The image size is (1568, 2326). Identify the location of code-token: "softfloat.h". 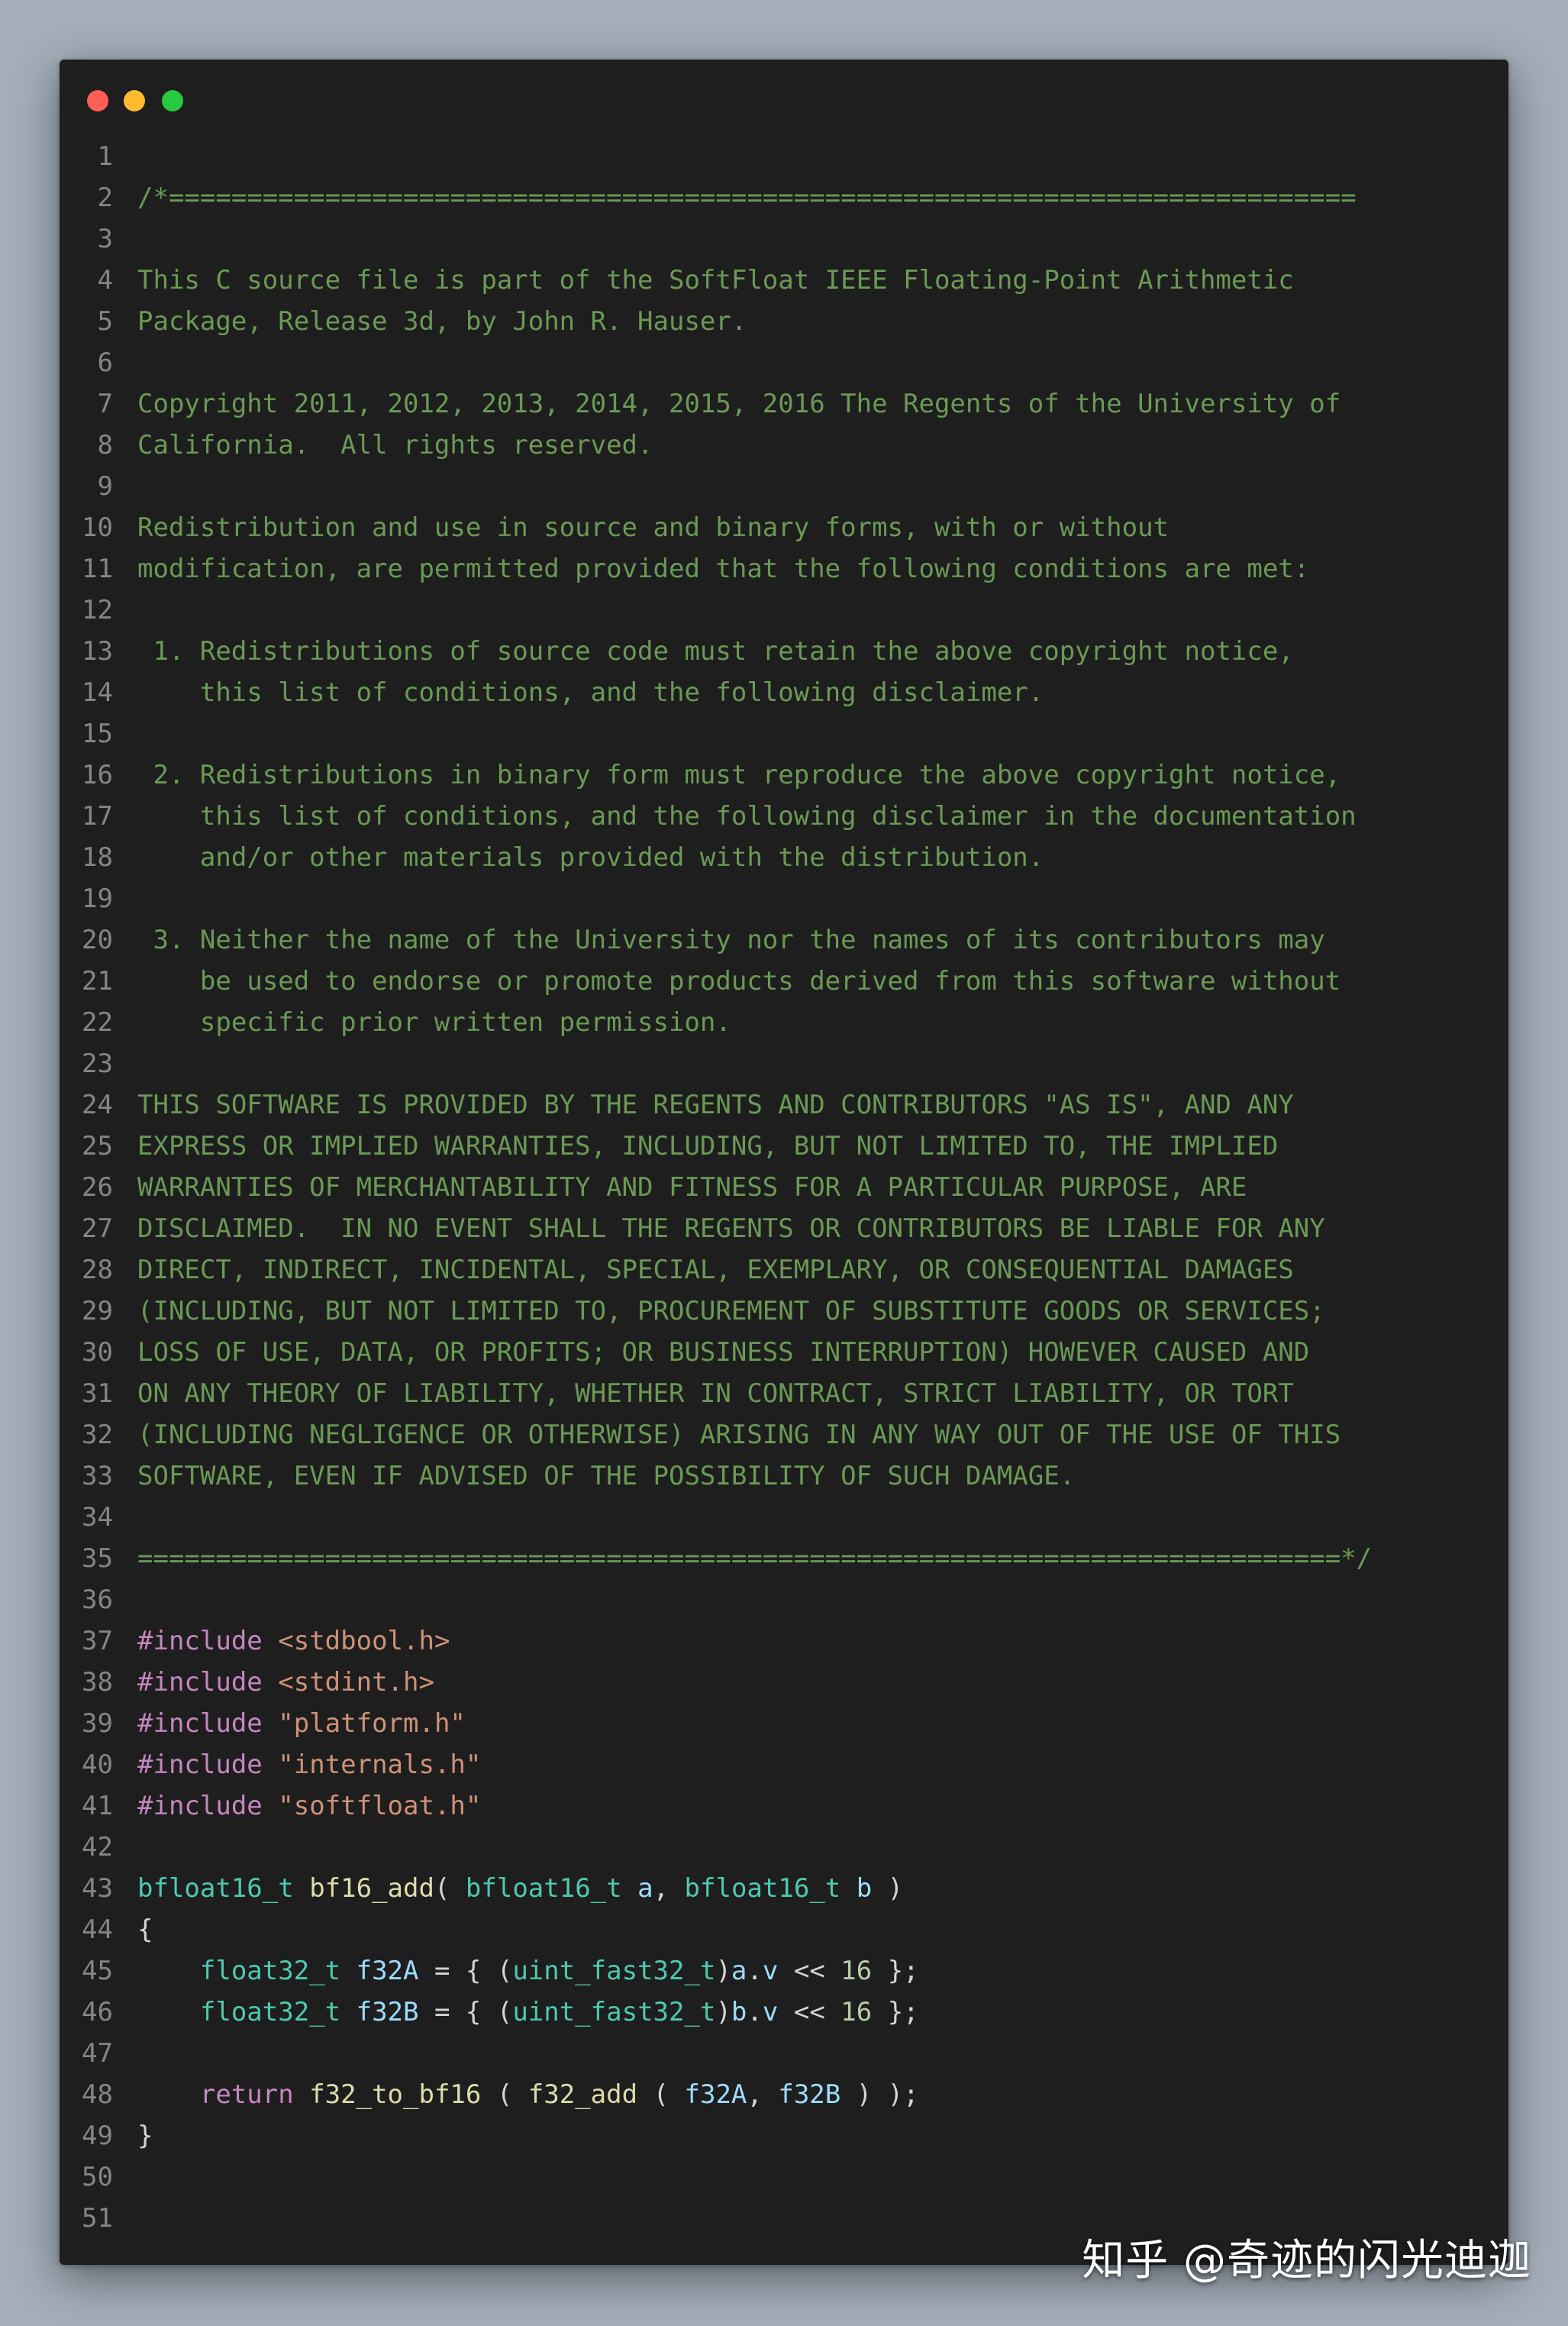
(380, 1806).